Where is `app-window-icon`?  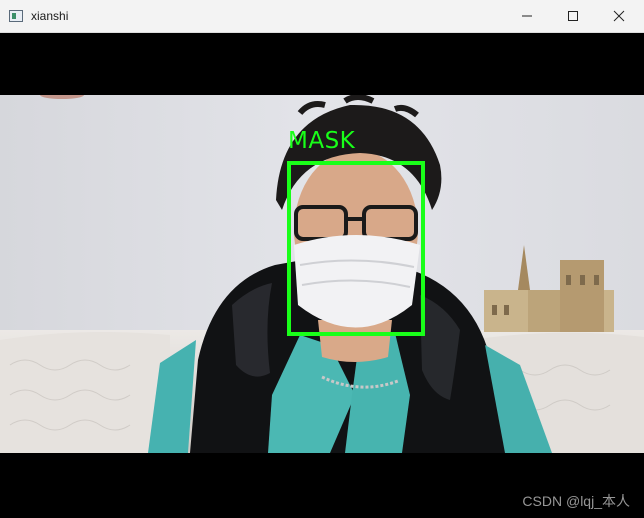 app-window-icon is located at coordinates (16, 16).